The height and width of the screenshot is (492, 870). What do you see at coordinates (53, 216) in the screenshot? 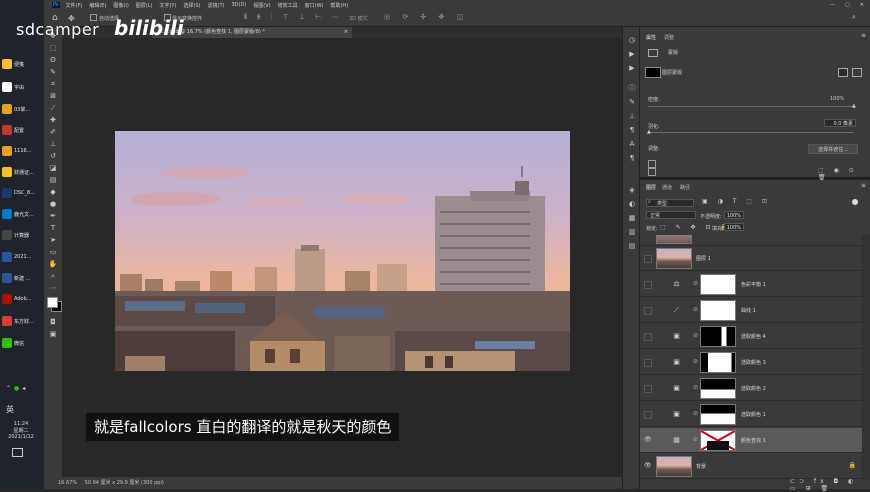
I see `pen-tool-icon: ✒` at bounding box center [53, 216].